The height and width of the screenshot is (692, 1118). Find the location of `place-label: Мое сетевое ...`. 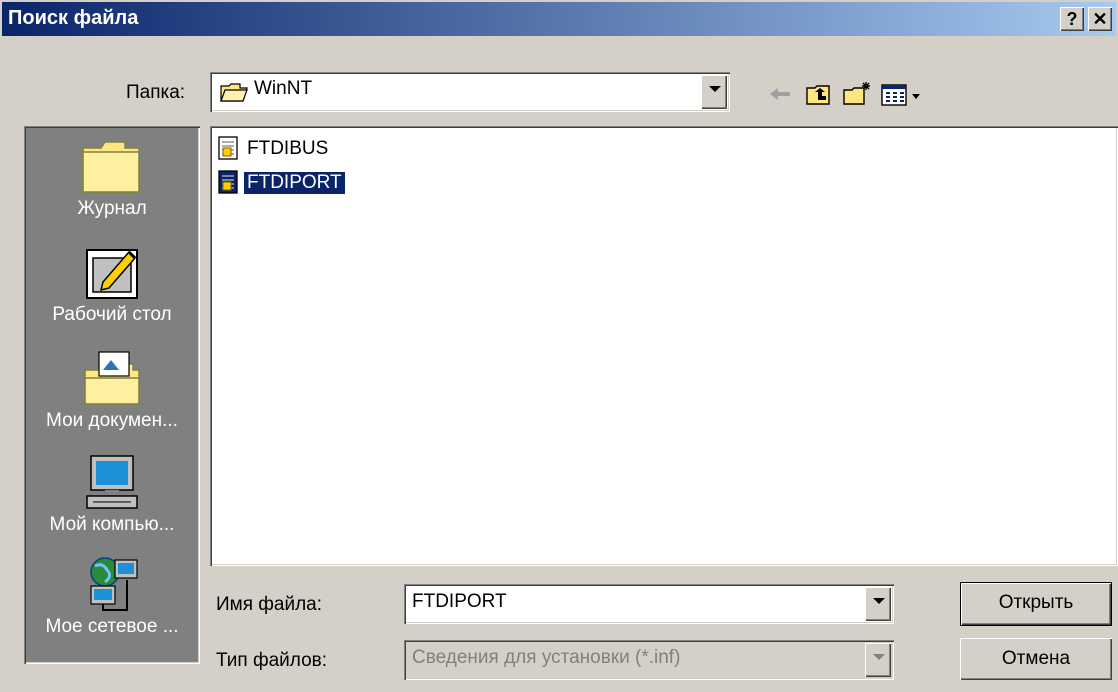

place-label: Мое сетевое ... is located at coordinates (112, 626).